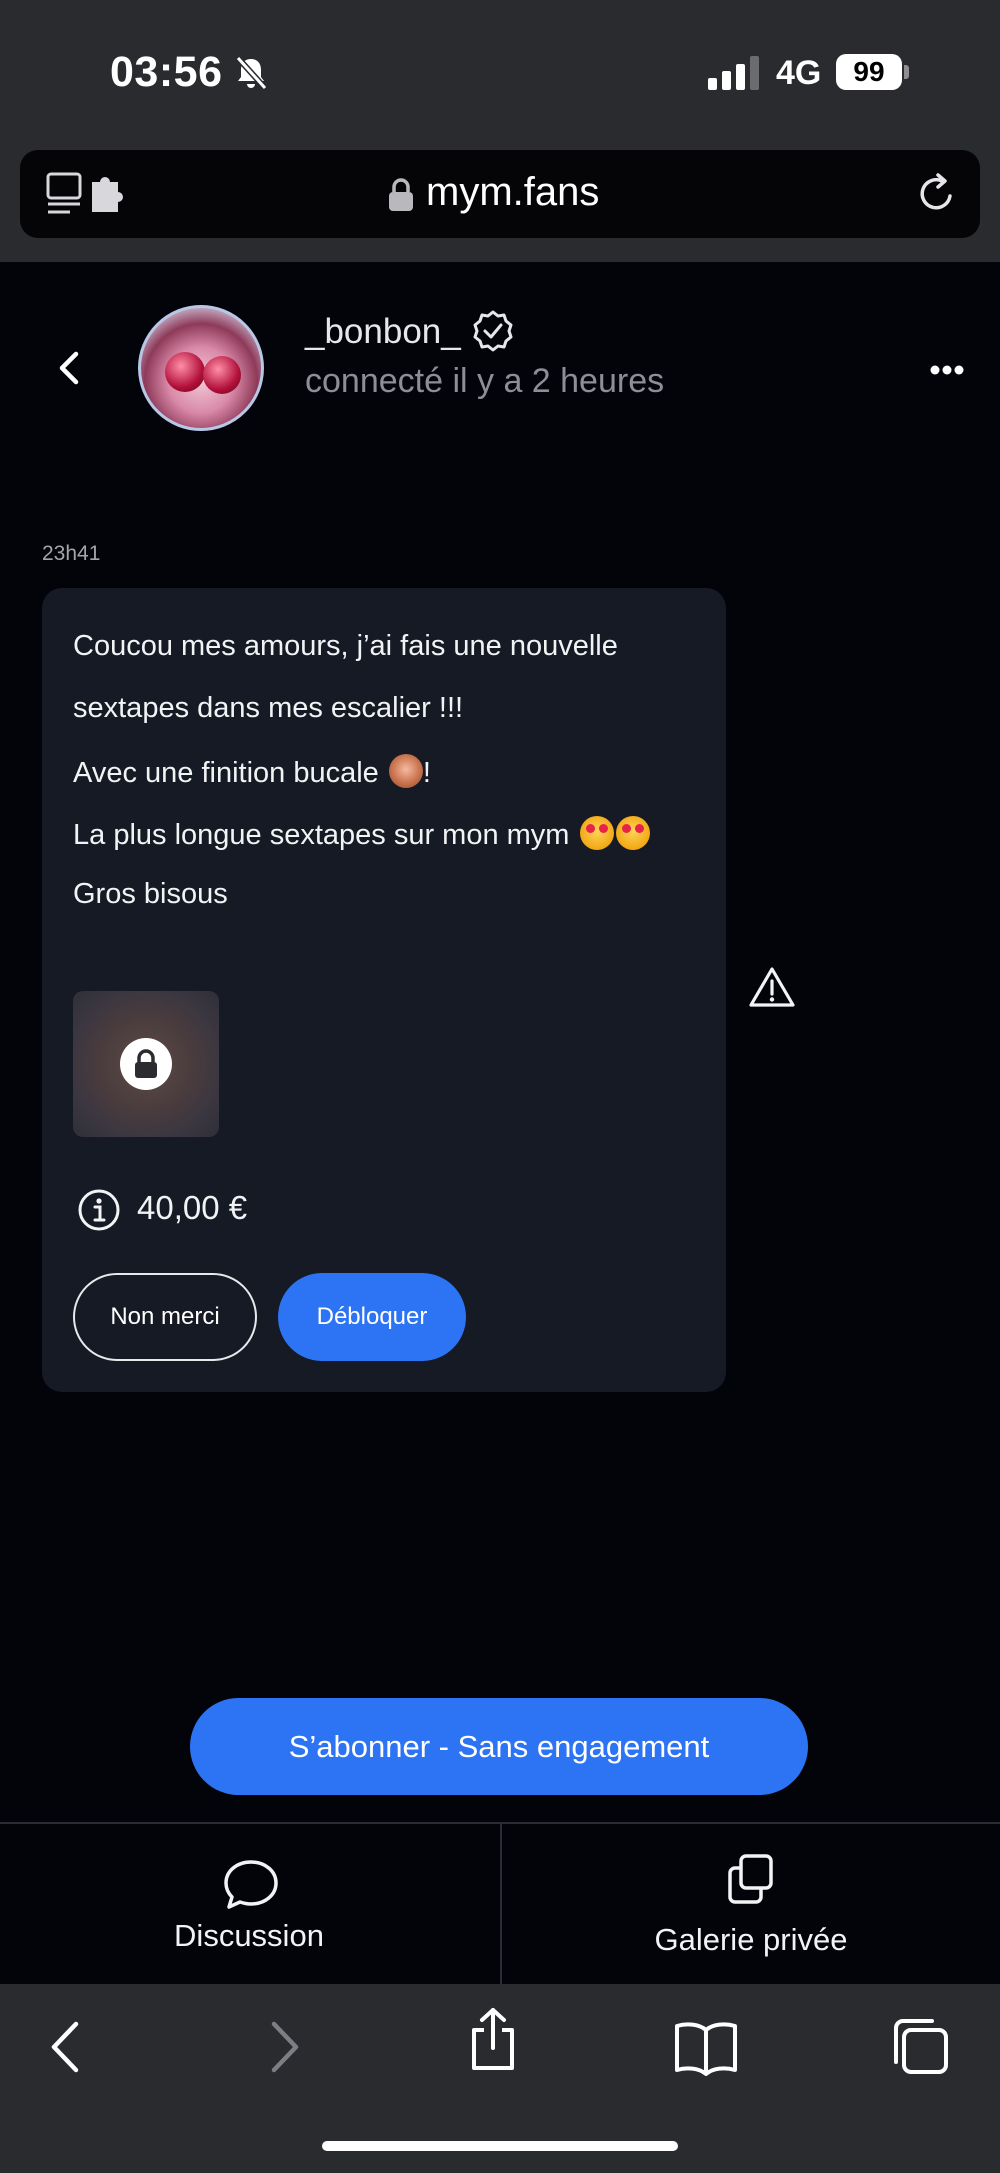 The width and height of the screenshot is (1000, 2173). I want to click on avatar, so click(201, 368).